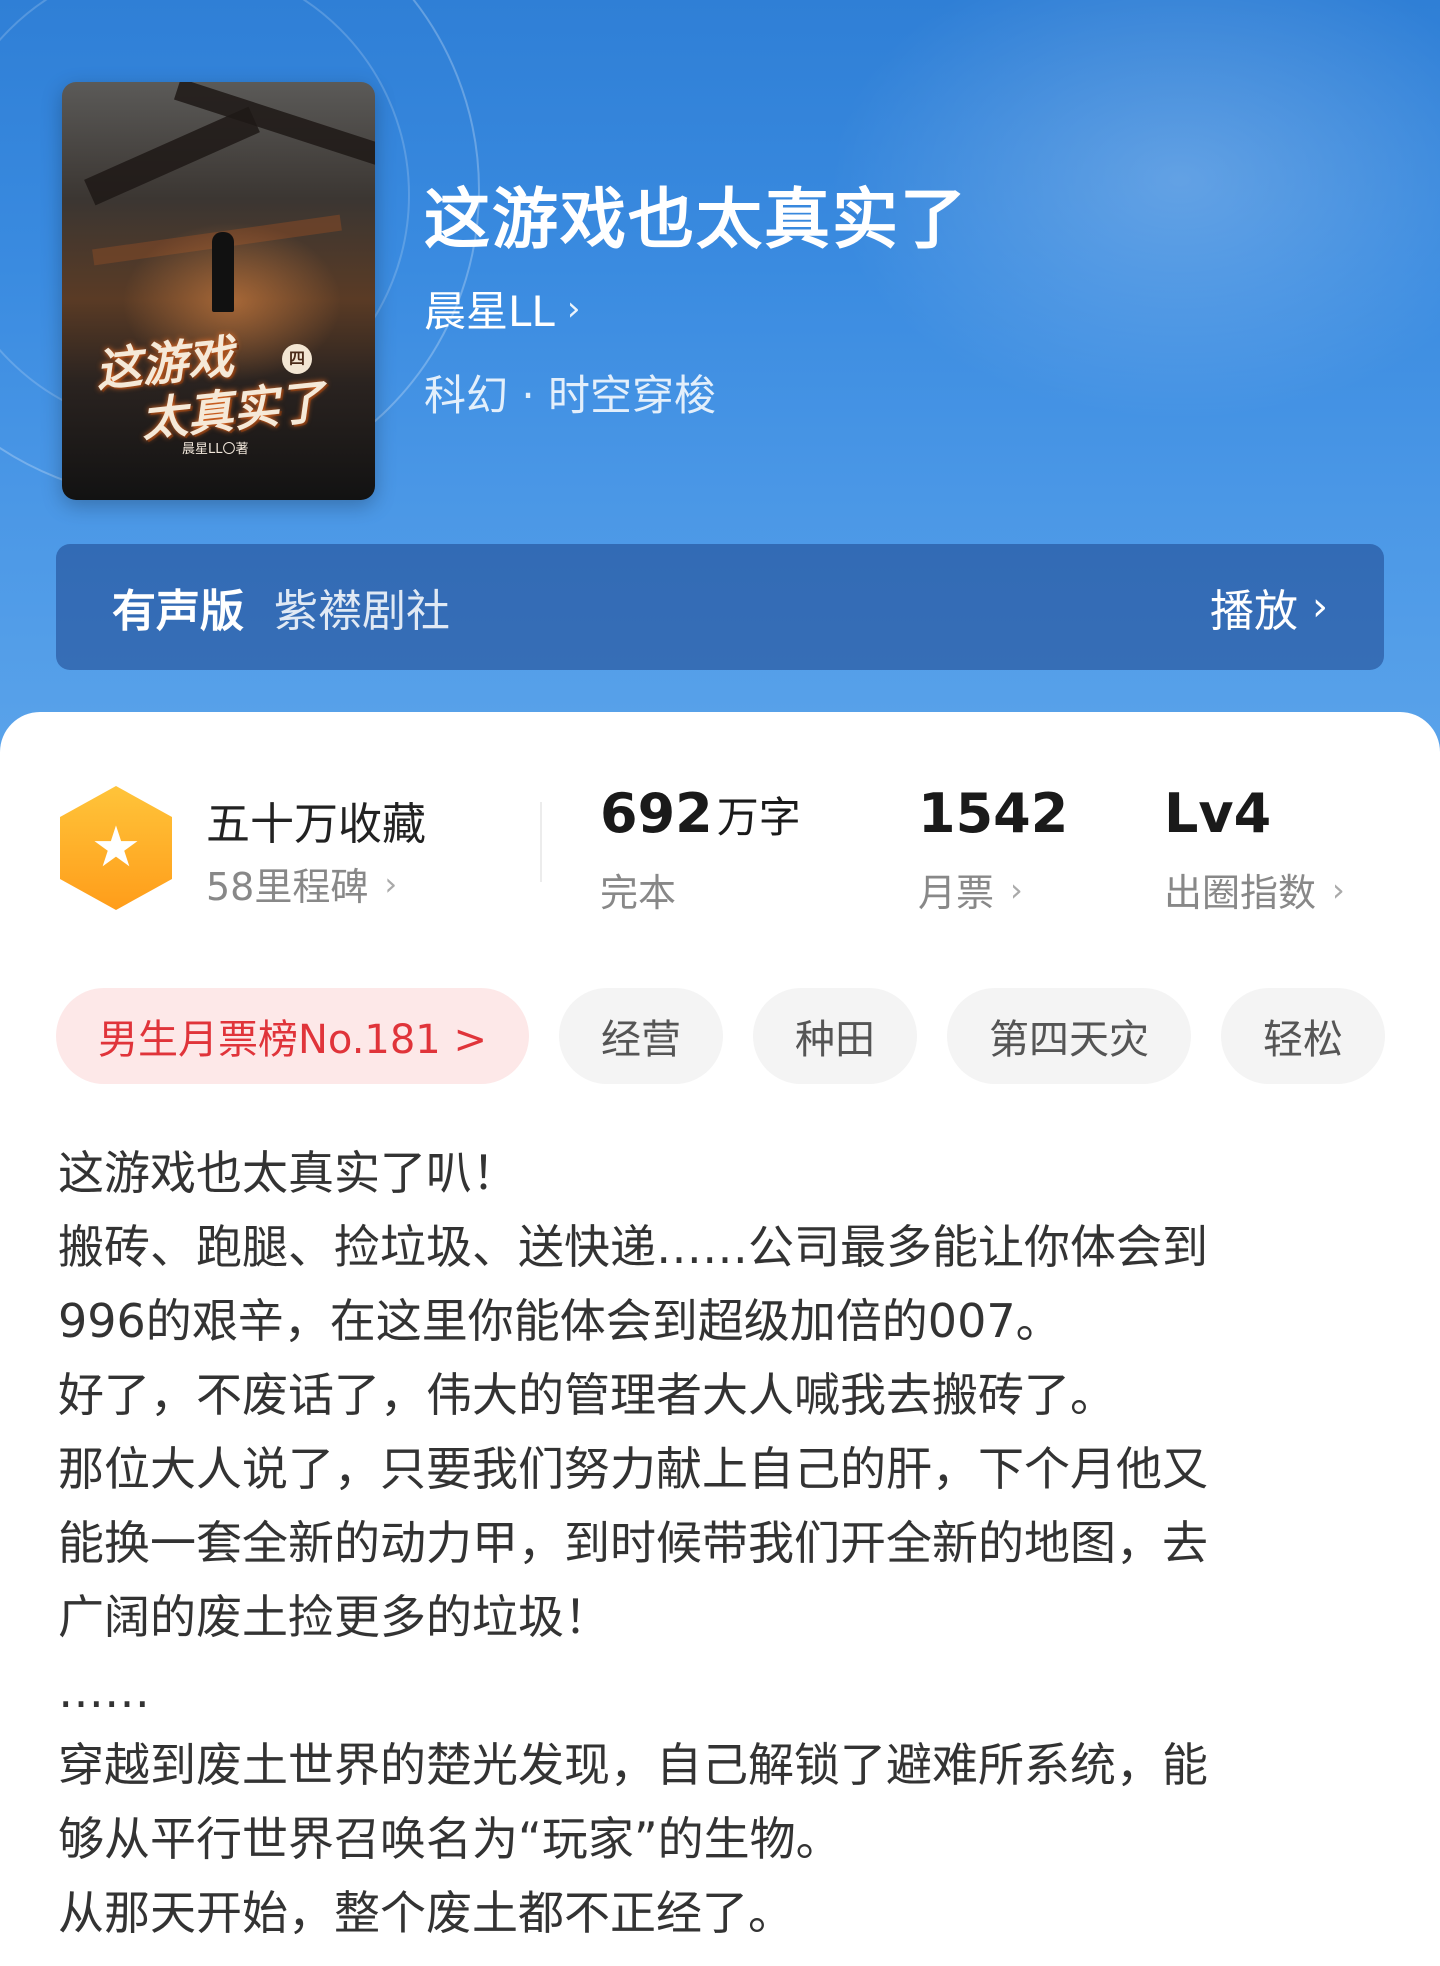 This screenshot has width=1440, height=1966. What do you see at coordinates (633, 1247) in the screenshot?
I see `description-line: 搬砖、跑腿、捡垃圾、送快递……公司最多能让你体会到` at bounding box center [633, 1247].